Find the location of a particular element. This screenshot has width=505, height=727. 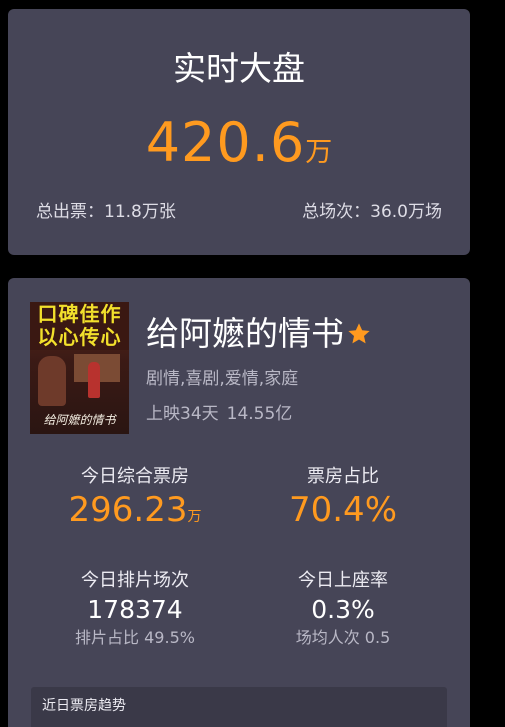

poster-figure-graphic is located at coordinates (52, 381).